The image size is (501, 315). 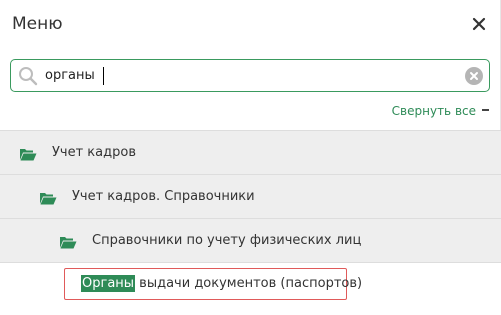 What do you see at coordinates (28, 76) in the screenshot?
I see `search-icon` at bounding box center [28, 76].